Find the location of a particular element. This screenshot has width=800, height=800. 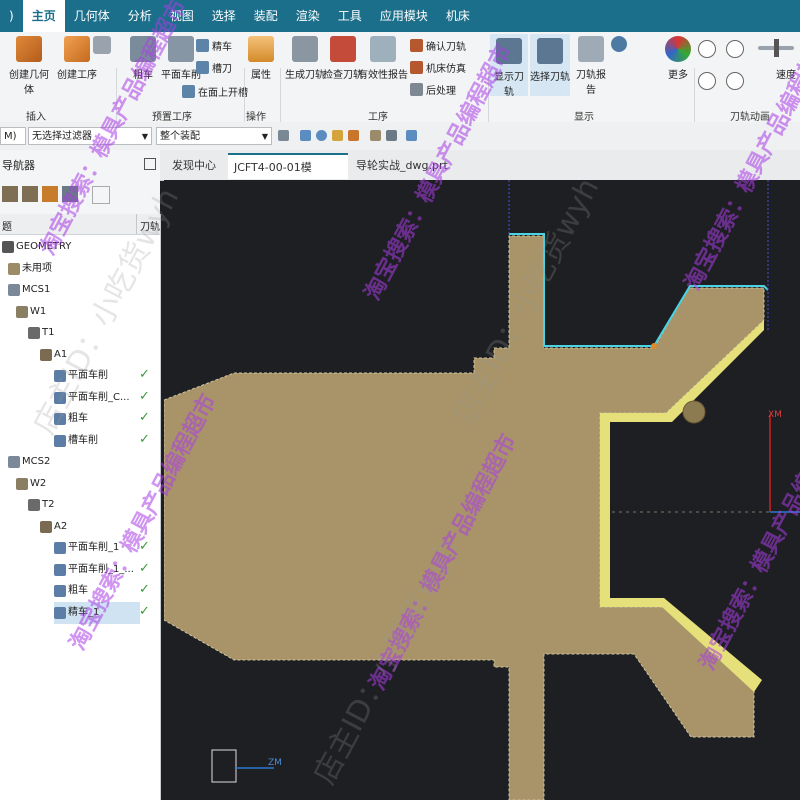

tree-row: T2 is located at coordinates (41, 505).